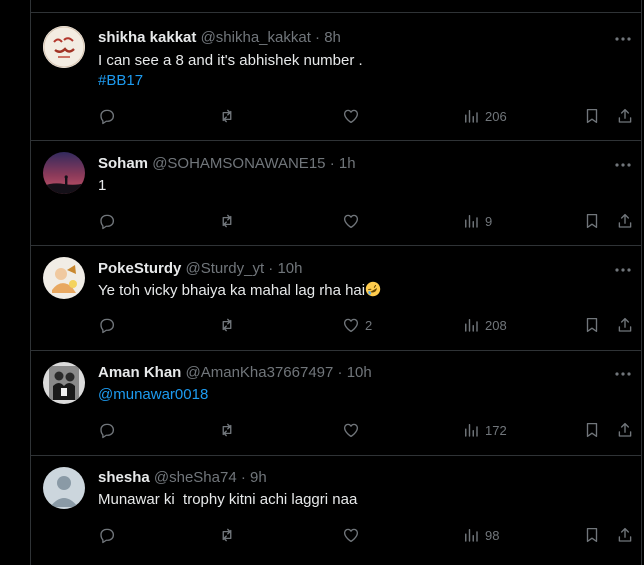 The height and width of the screenshot is (565, 644). I want to click on rolling-on-floor-laughing-emoji, so click(373, 289).